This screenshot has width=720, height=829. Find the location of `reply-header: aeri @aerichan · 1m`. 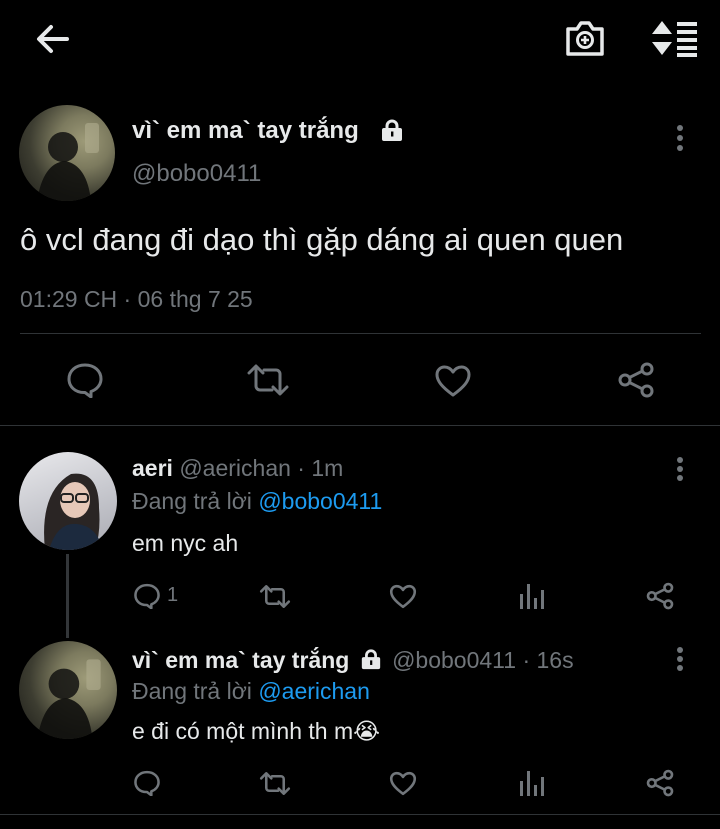

reply-header: aeri @aerichan · 1m is located at coordinates (237, 468).